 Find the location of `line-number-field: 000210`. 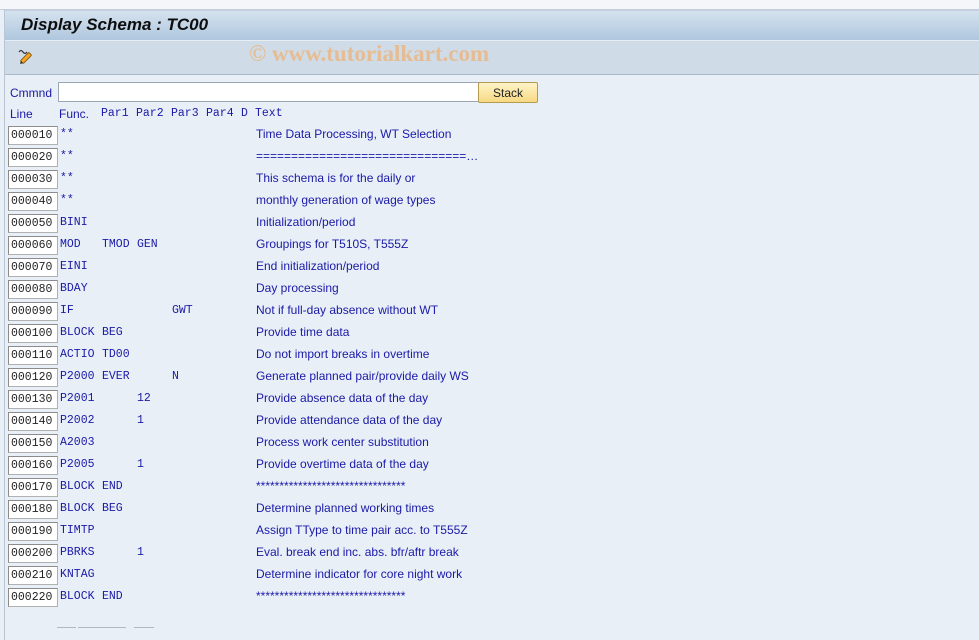

line-number-field: 000210 is located at coordinates (33, 575).